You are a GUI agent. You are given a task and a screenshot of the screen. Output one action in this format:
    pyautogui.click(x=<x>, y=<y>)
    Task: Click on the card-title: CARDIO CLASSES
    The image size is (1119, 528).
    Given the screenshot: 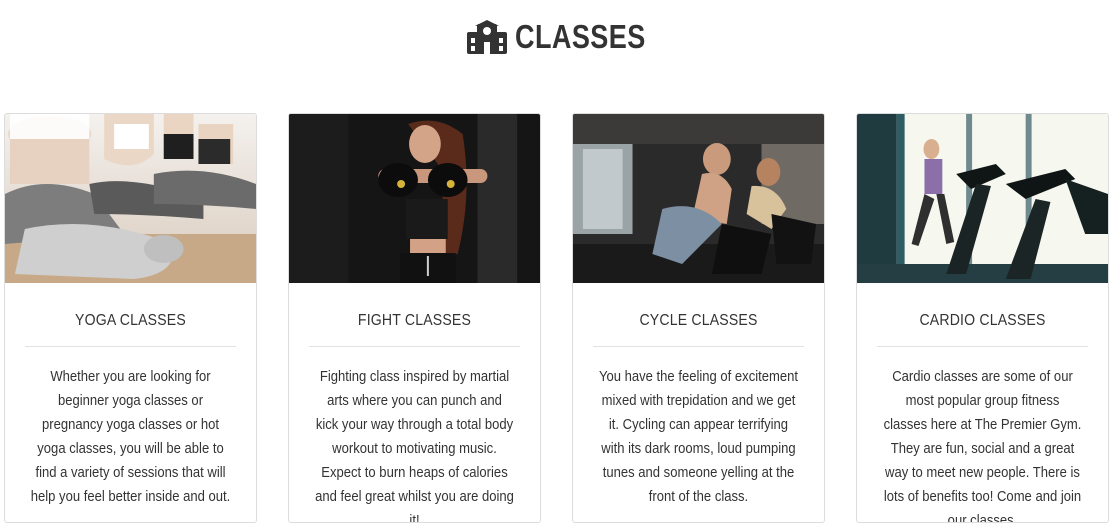 What is the action you would take?
    pyautogui.click(x=982, y=320)
    